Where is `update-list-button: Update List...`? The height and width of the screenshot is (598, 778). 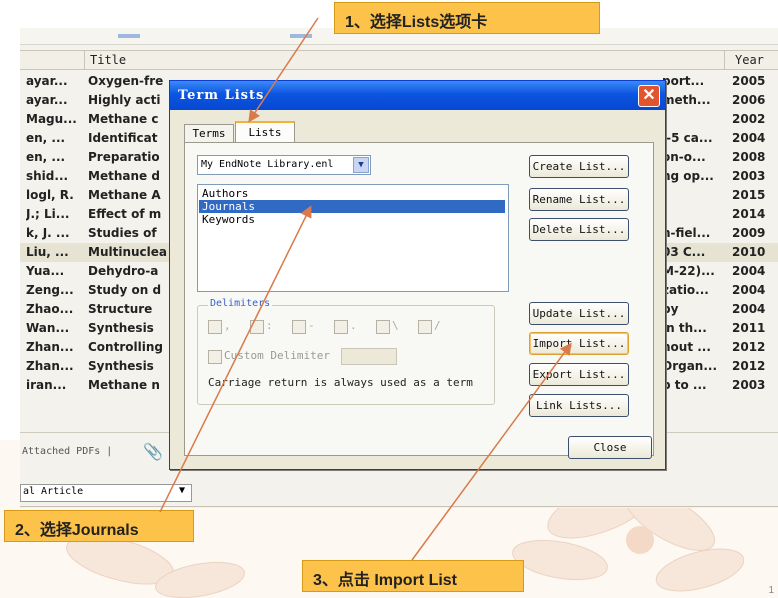 update-list-button: Update List... is located at coordinates (579, 313).